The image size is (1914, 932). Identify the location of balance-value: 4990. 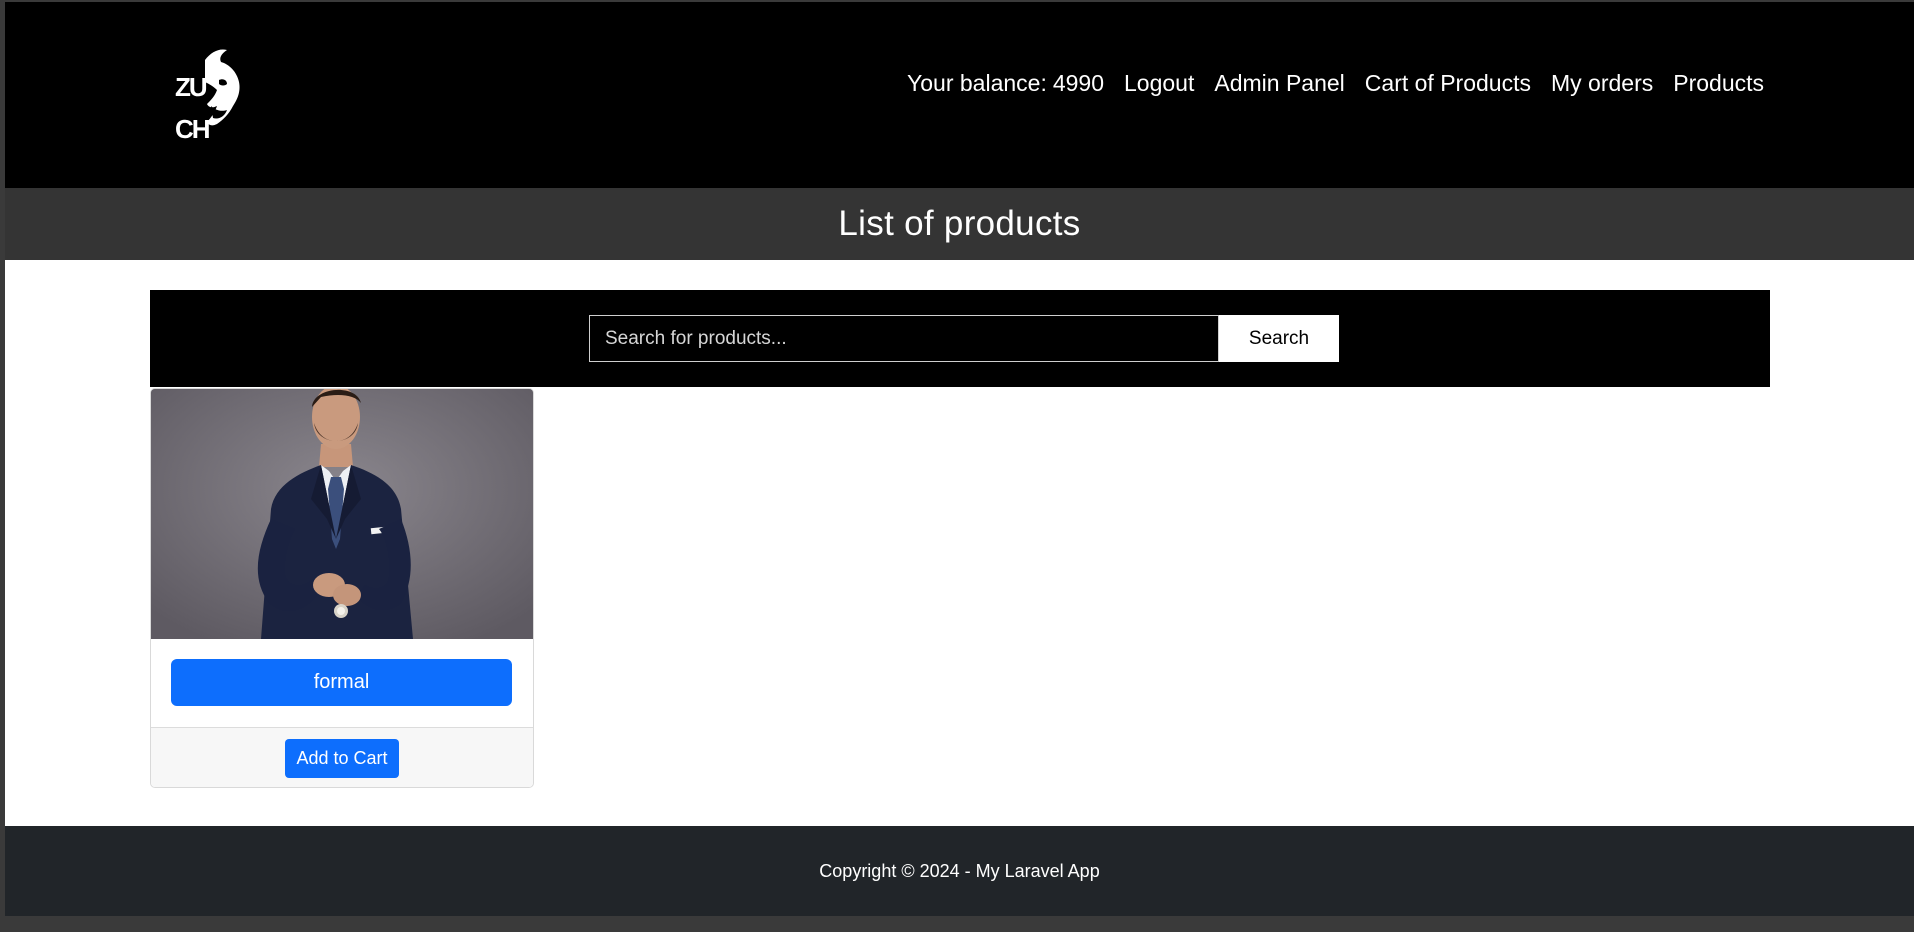
(1078, 83).